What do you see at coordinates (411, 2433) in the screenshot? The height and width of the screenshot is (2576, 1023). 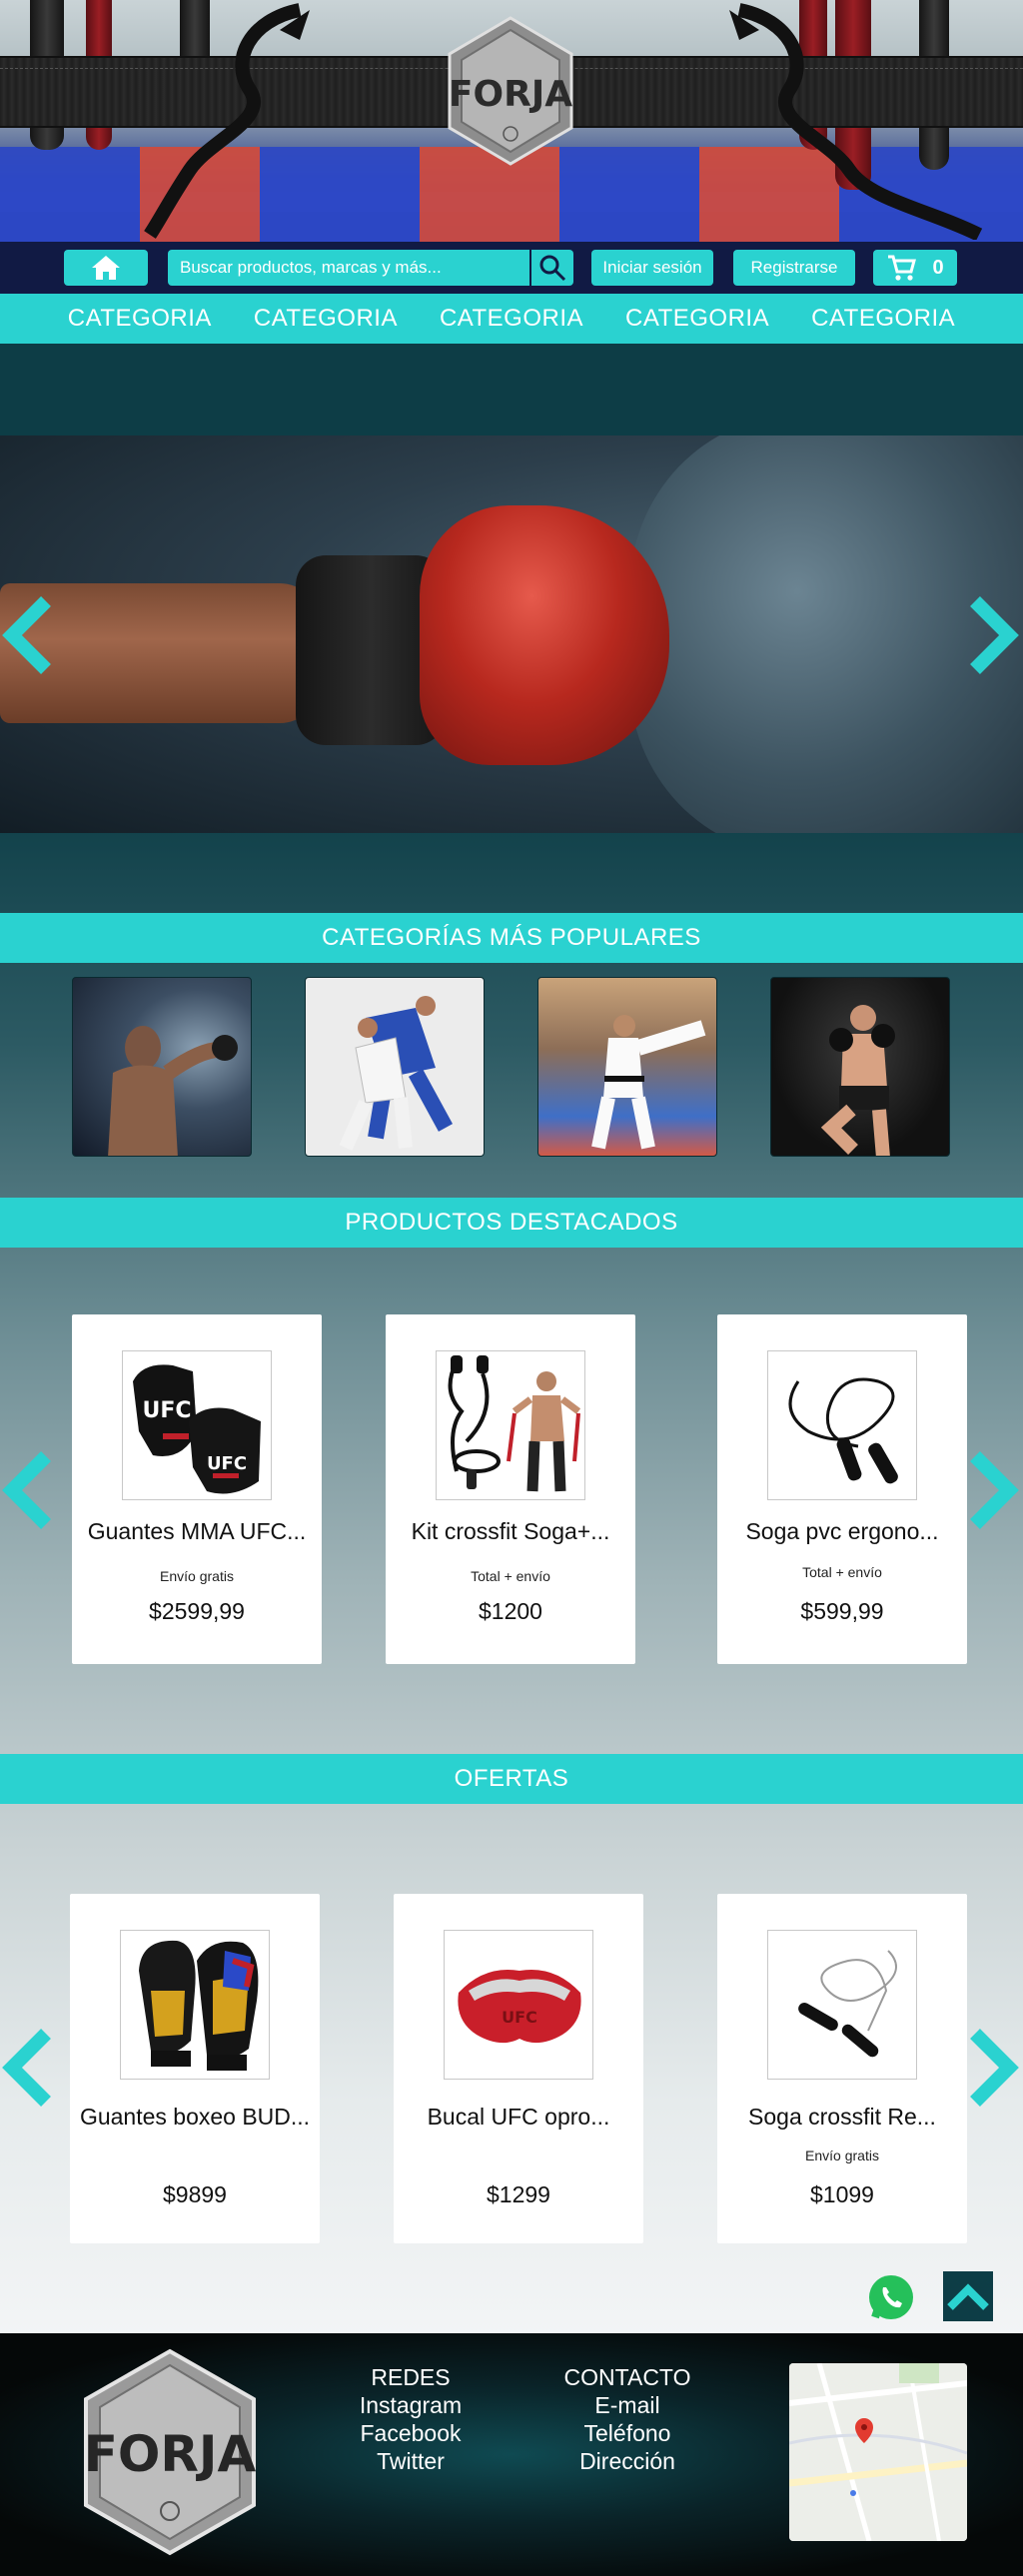 I see `footer-link-facebook: Facebook` at bounding box center [411, 2433].